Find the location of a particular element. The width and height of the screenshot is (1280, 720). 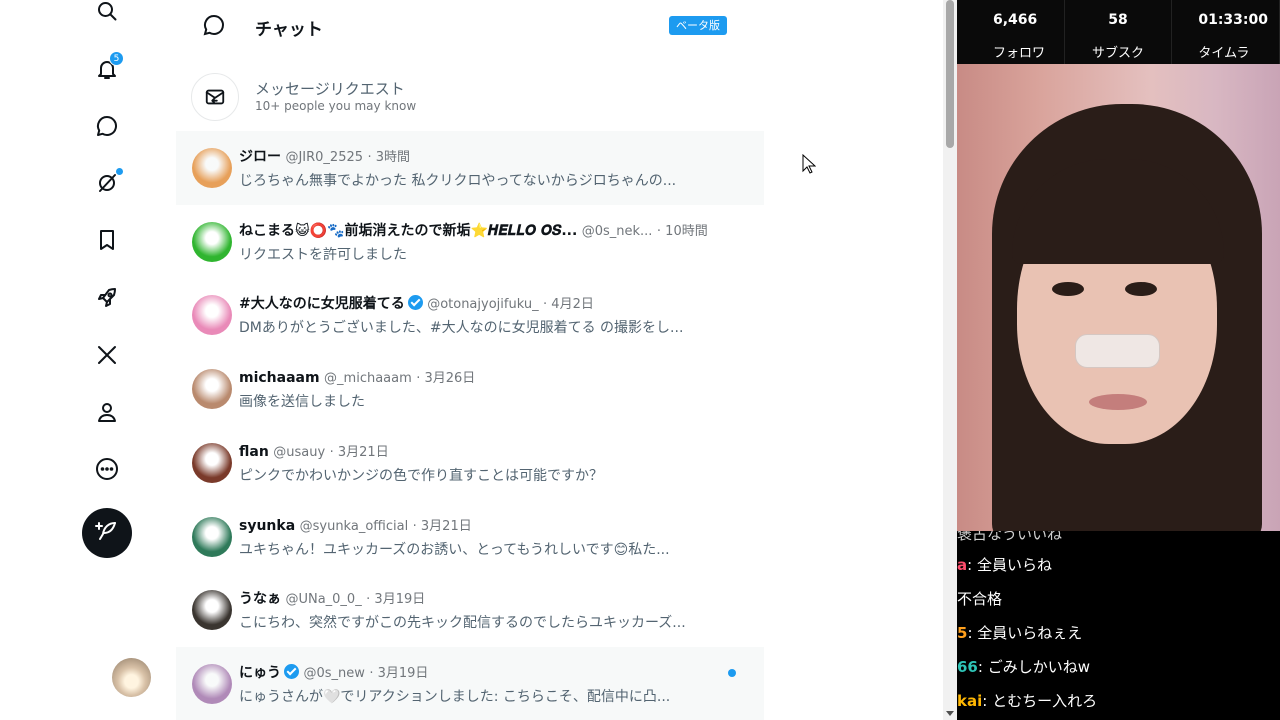

page-title: チャット is located at coordinates (289, 30).